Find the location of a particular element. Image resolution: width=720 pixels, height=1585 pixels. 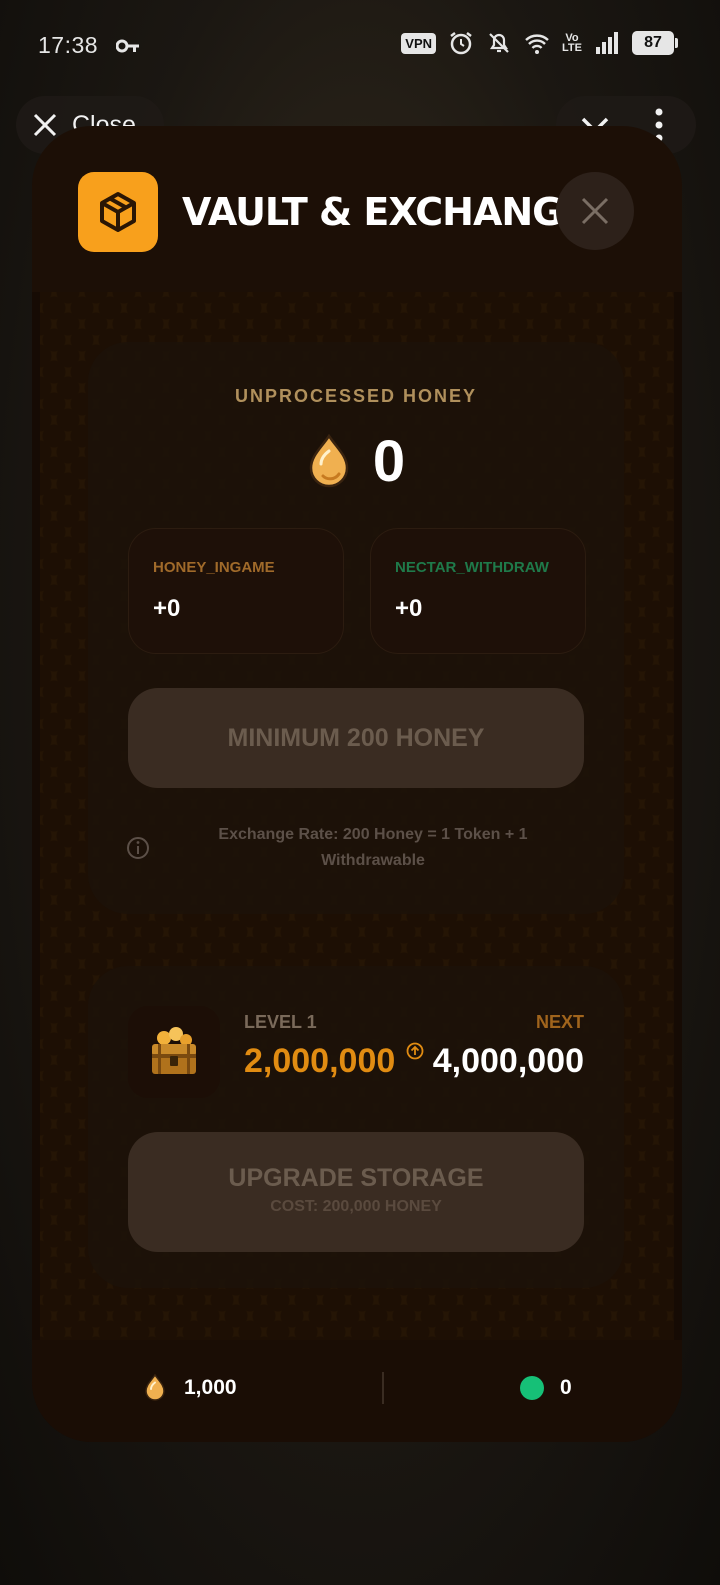

balance-footer: 1,000 0 is located at coordinates (357, 1391).